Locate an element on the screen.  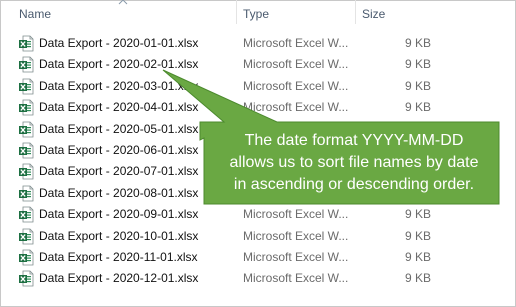
callout-line: in ascending or descending order. is located at coordinates (354, 184).